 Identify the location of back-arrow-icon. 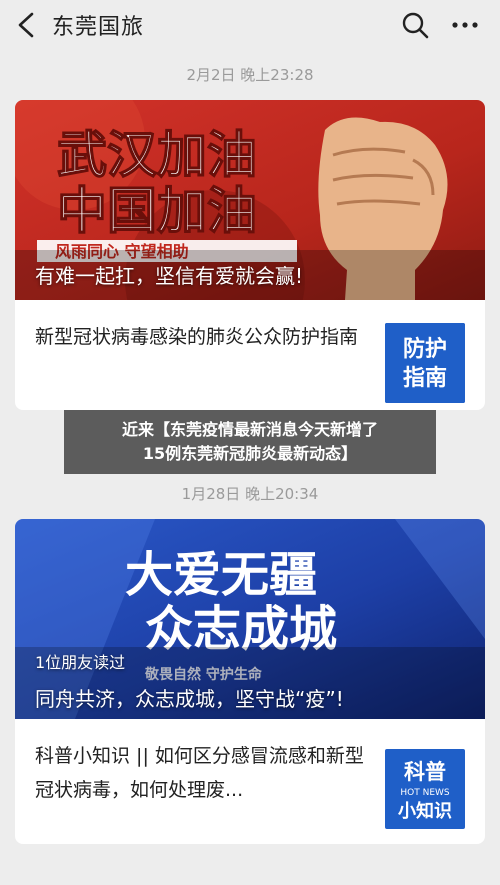
(26, 25).